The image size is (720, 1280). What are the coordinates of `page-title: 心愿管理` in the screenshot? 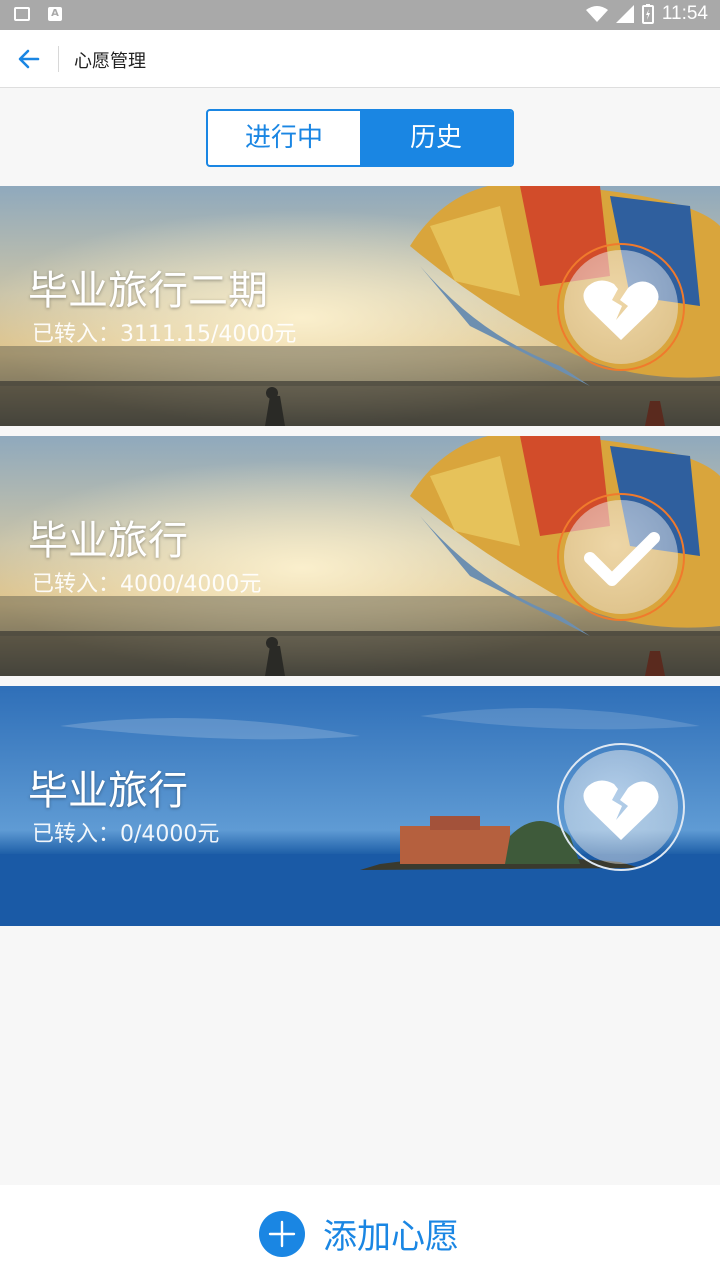 It's located at (110, 61).